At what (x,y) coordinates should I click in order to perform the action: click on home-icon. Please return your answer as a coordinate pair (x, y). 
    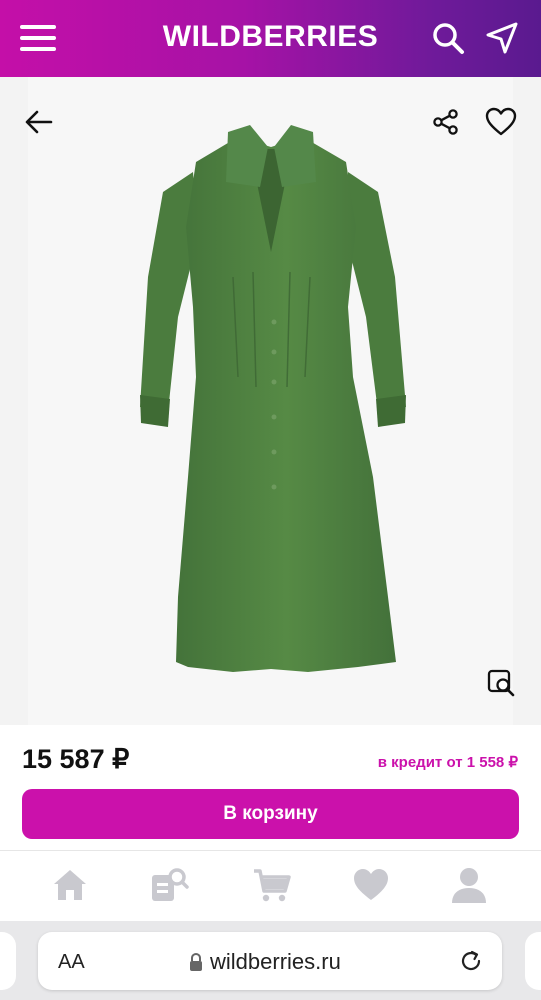
    Looking at the image, I should click on (70, 885).